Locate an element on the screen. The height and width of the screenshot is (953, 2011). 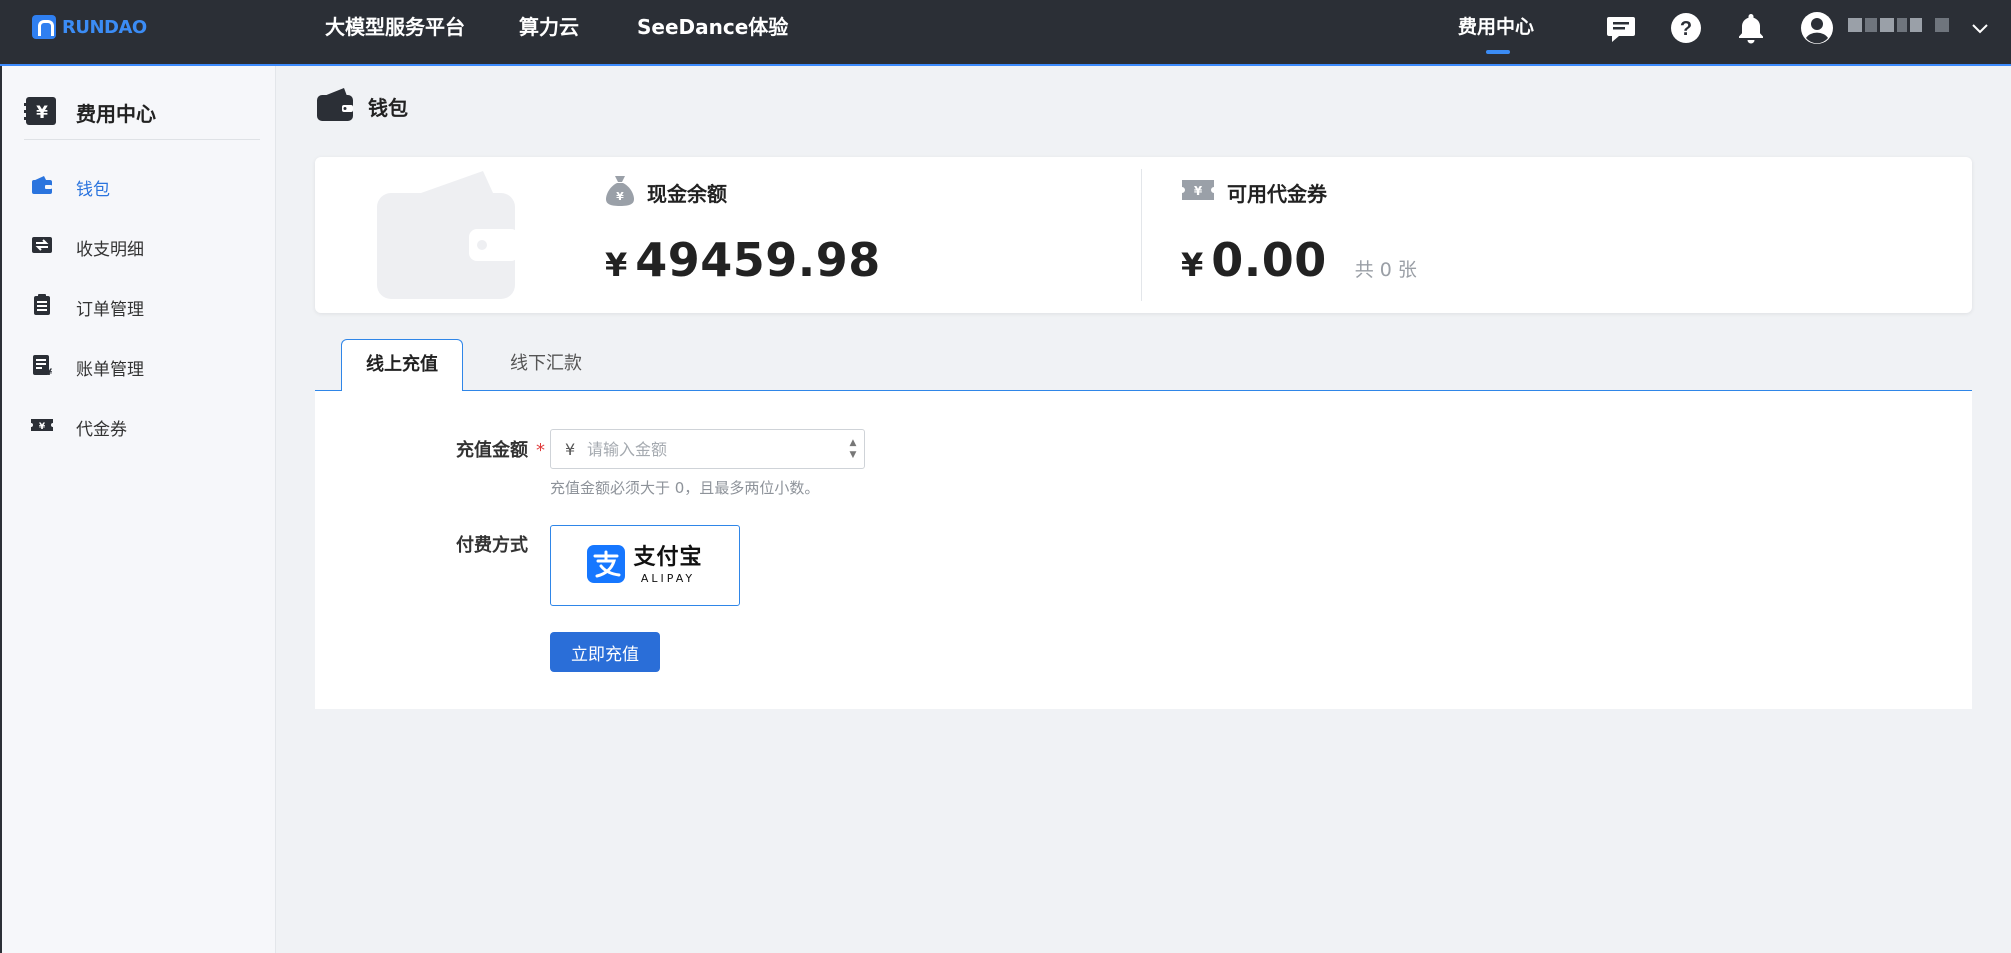
sidebar-item-label: 钱包 is located at coordinates (93, 189).